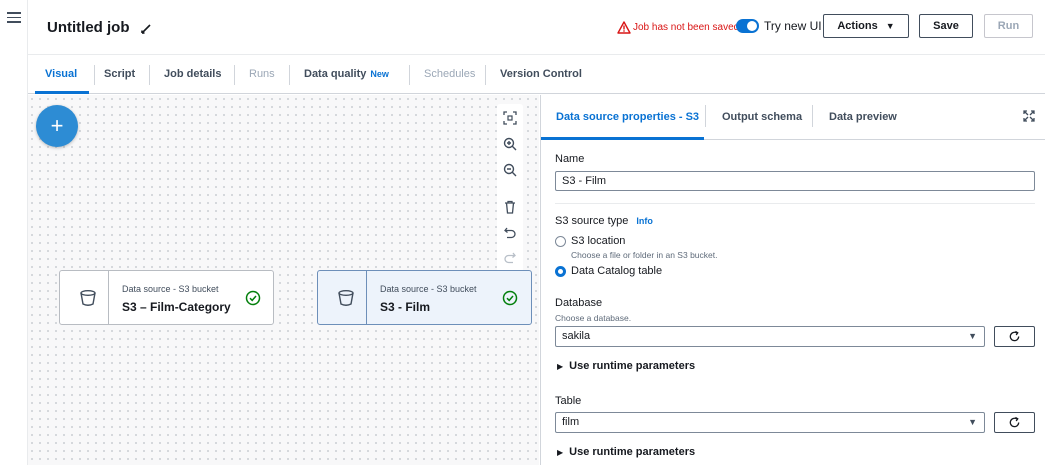 The height and width of the screenshot is (465, 1045). I want to click on add-node-button: +, so click(57, 126).